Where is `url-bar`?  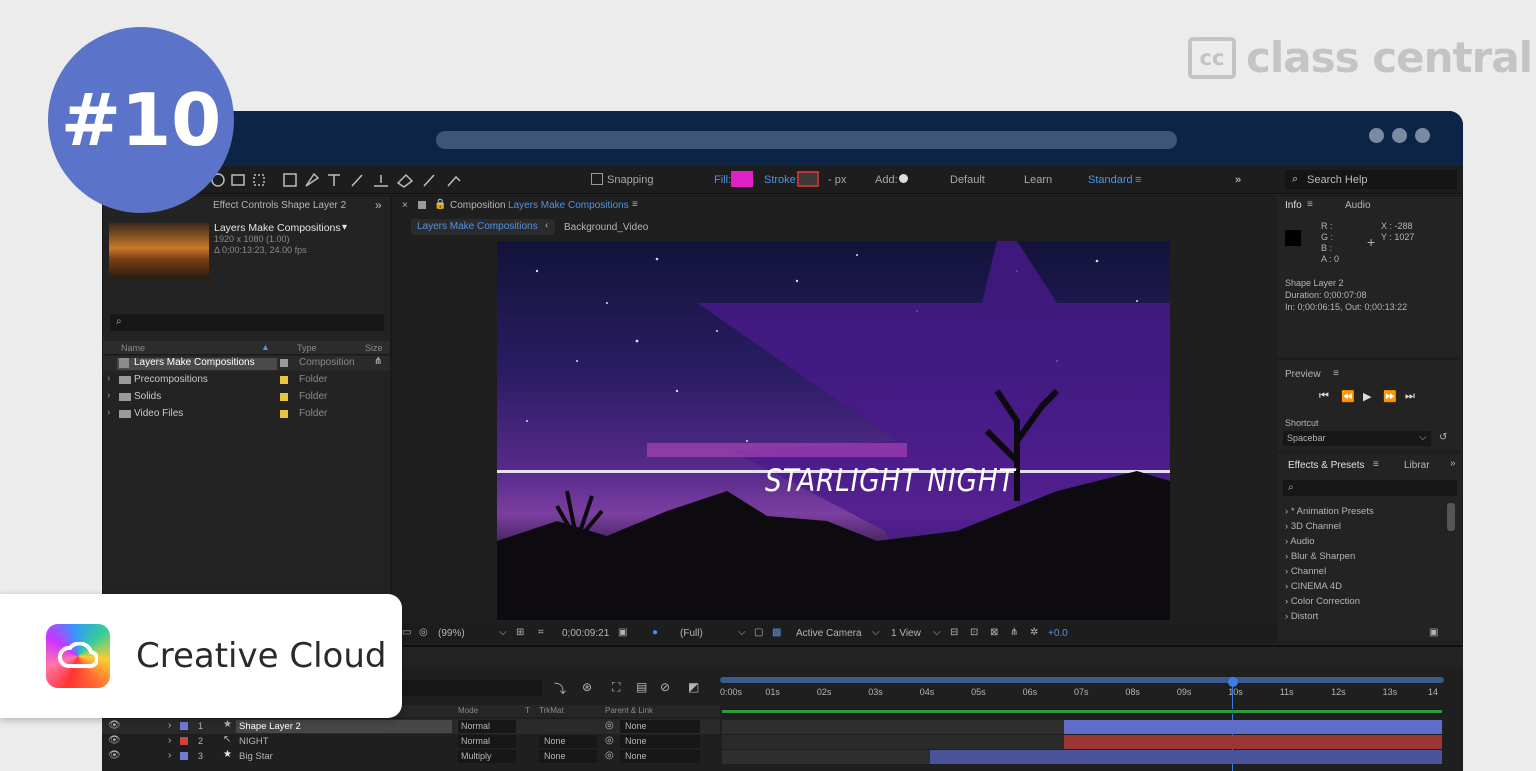 url-bar is located at coordinates (806, 140).